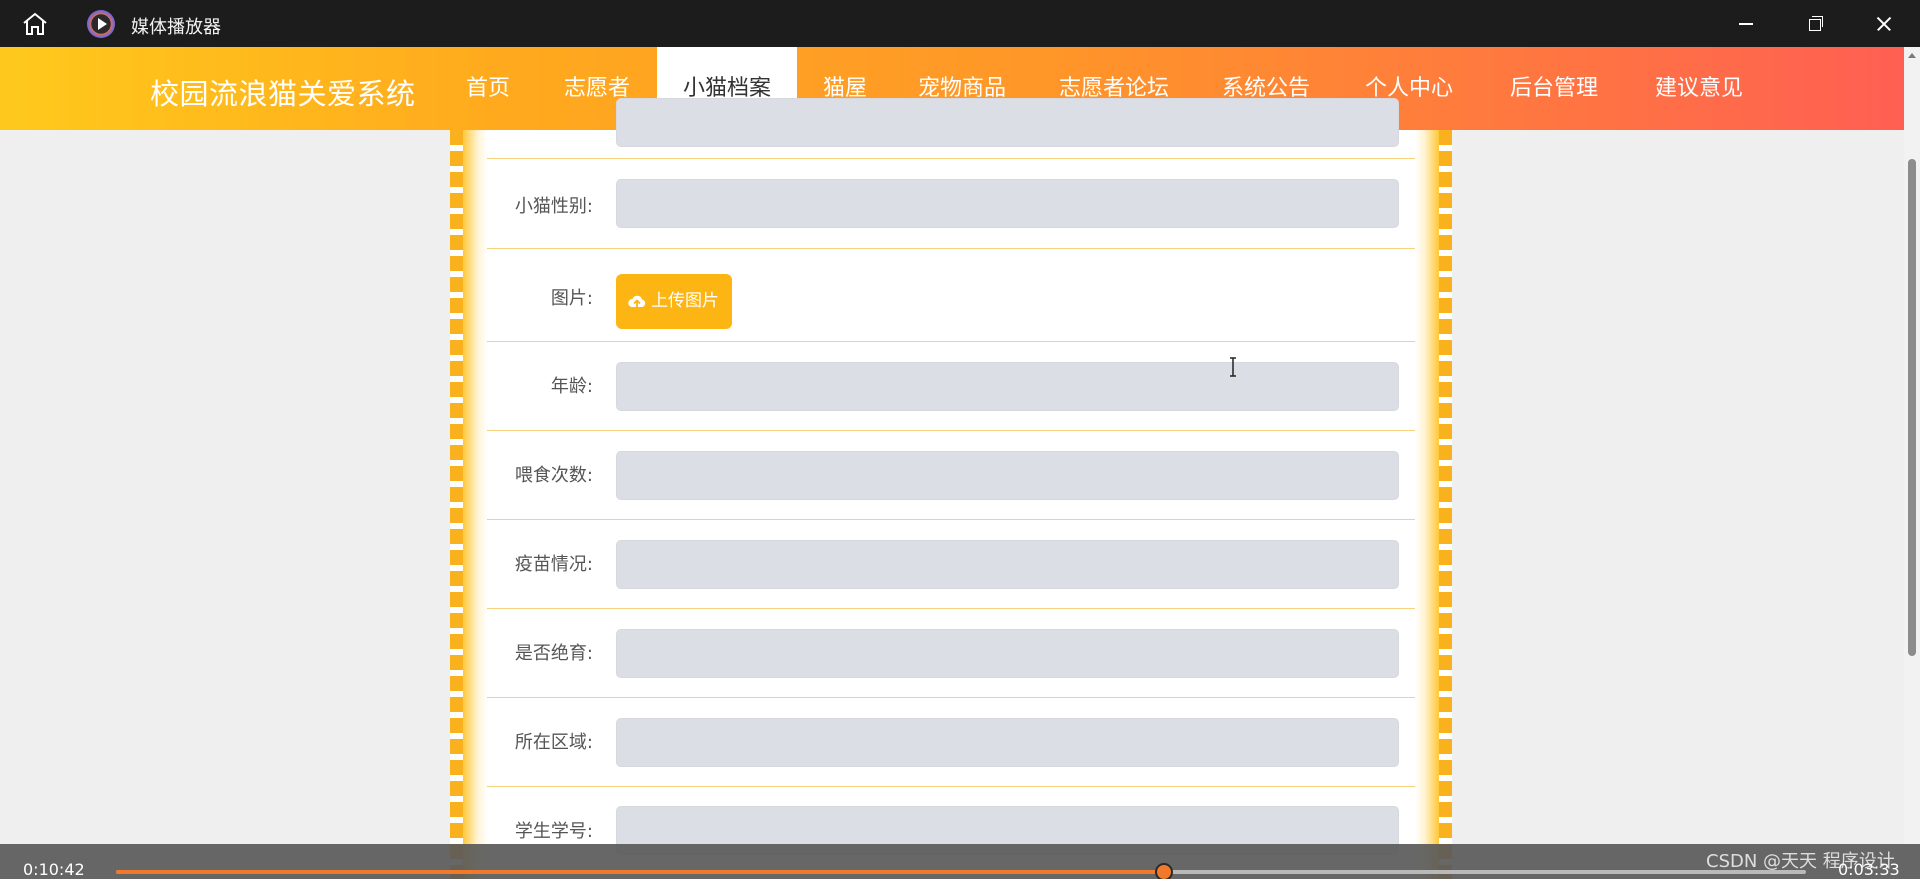 The image size is (1920, 879). Describe the element at coordinates (1007, 475) in the screenshot. I see `feeding-count-input` at that location.